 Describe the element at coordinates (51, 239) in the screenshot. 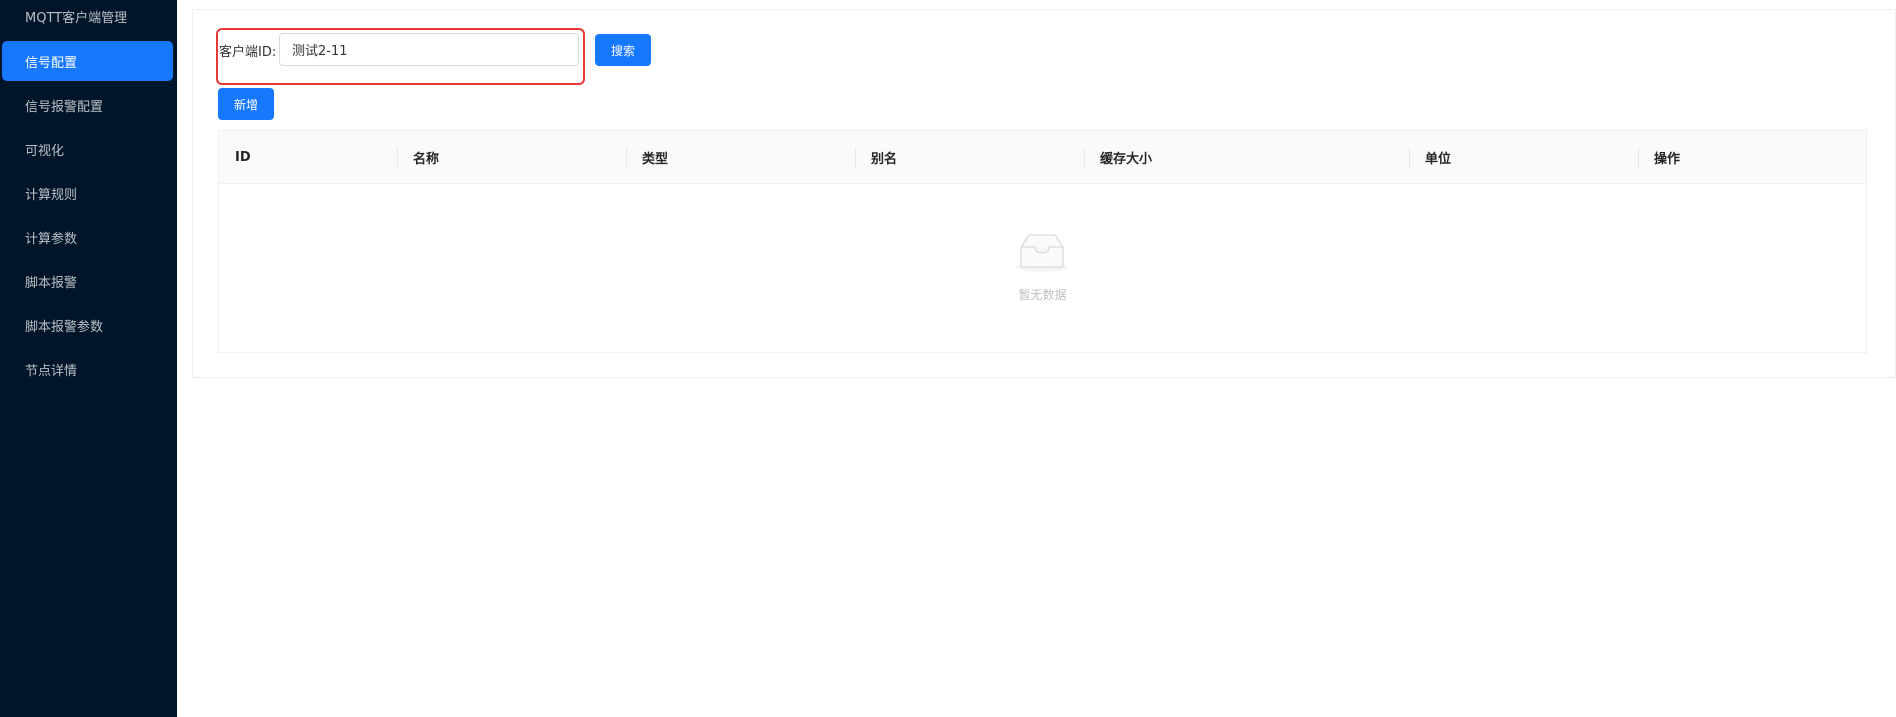

I see `sidebar-item-label: 计算参数` at that location.